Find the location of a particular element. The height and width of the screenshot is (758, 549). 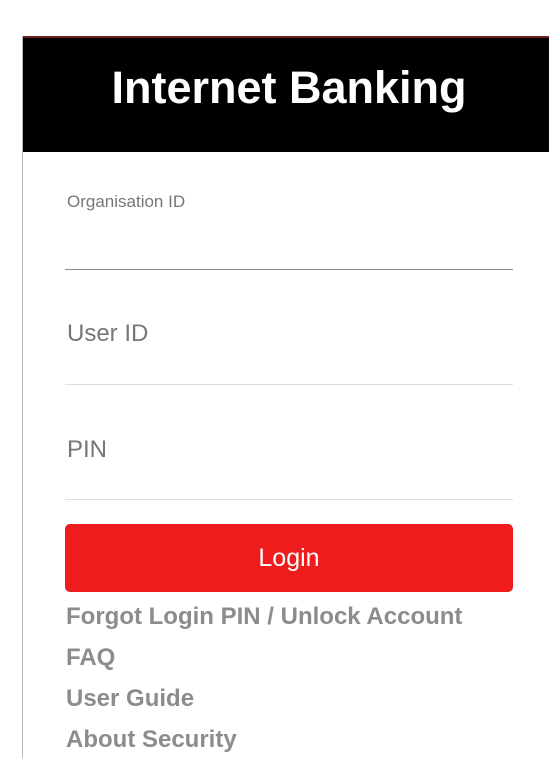

organisation-id-input is located at coordinates (289, 249).